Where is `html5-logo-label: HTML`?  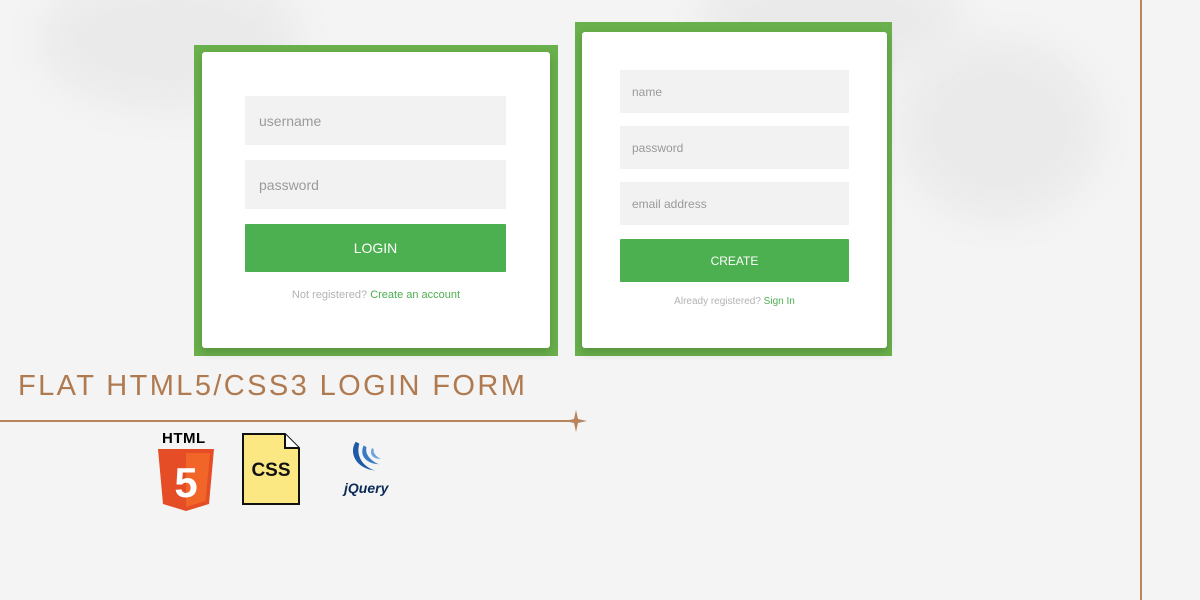
html5-logo-label: HTML is located at coordinates (184, 438).